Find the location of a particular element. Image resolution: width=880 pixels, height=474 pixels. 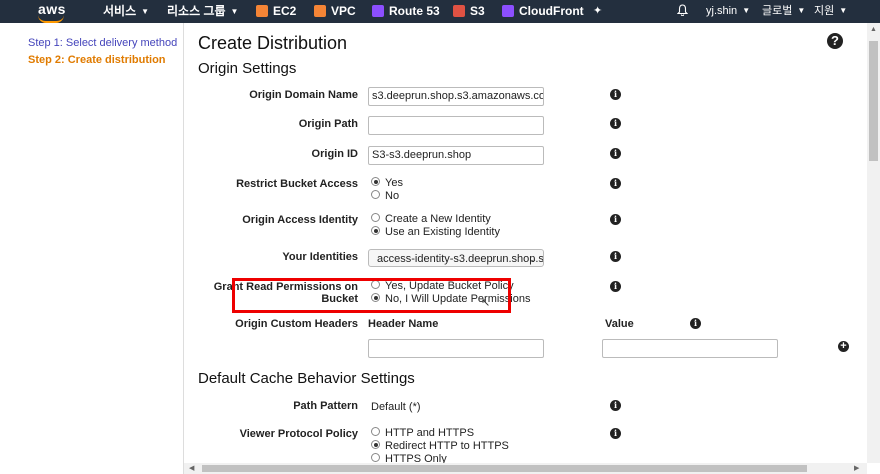

identities-select: access-identity-s3.deeprun.shop.s3. ⌄ is located at coordinates (456, 258).